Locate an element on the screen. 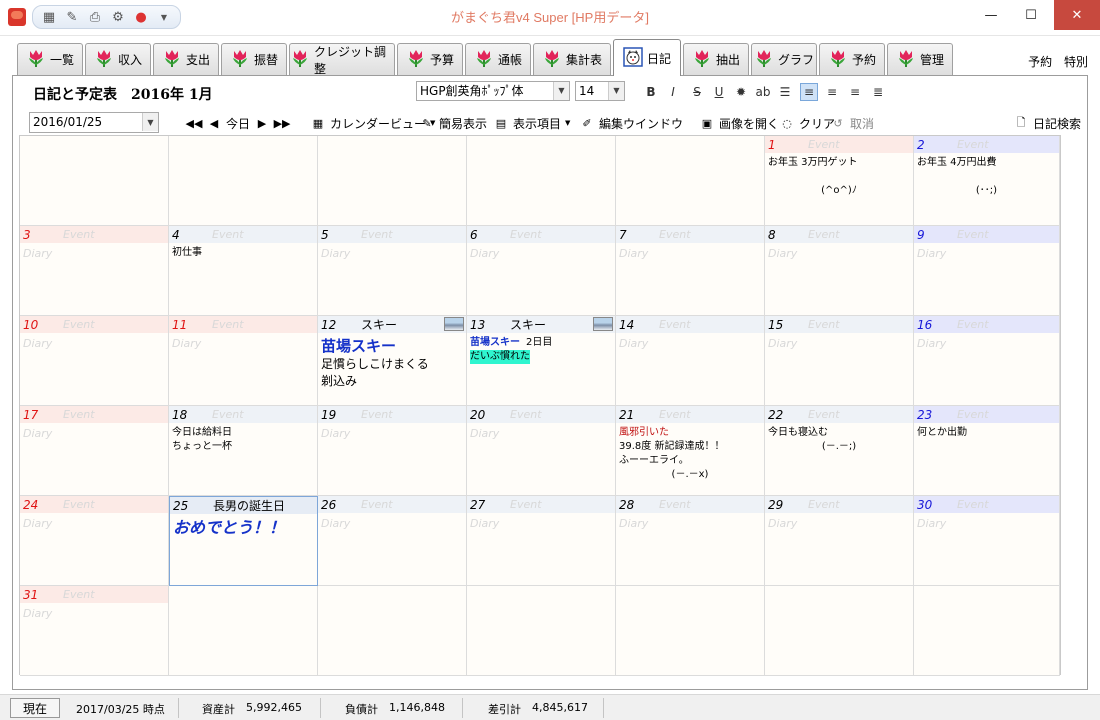  calendar-cell: 11 Event Diary is located at coordinates (243, 361).